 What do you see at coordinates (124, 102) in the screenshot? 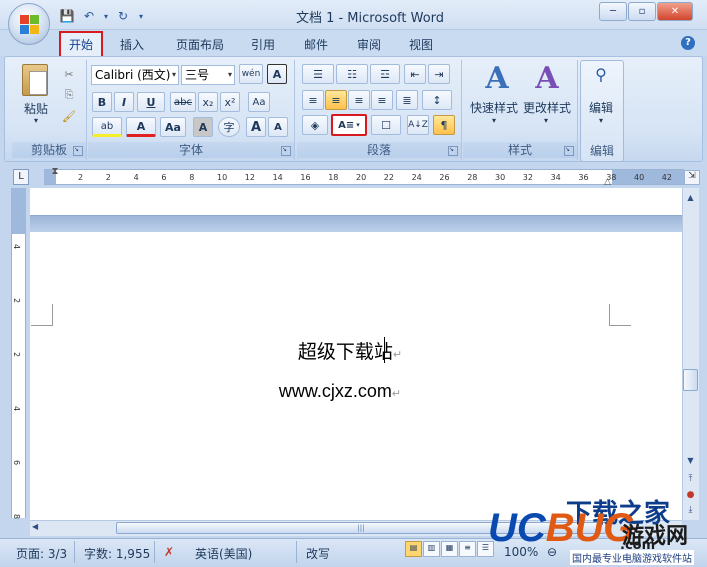
I see `italic-button: I` at bounding box center [124, 102].